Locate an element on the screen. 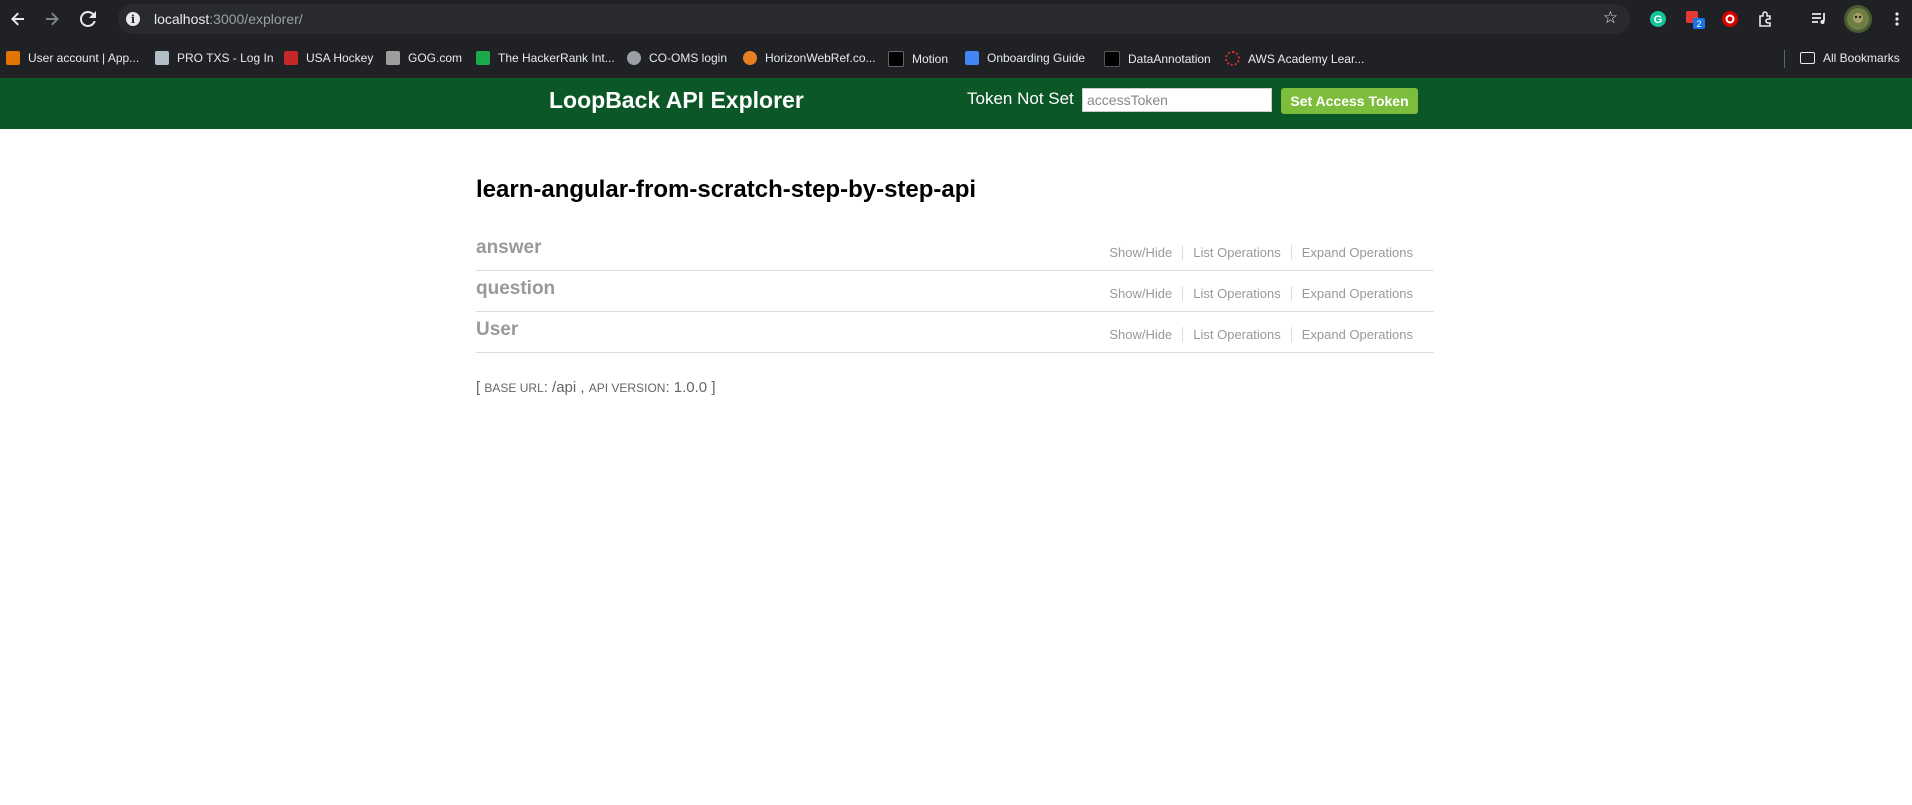 The height and width of the screenshot is (805, 1912). bookmark-onboarding-guide: Onboarding Guide is located at coordinates (1025, 58).